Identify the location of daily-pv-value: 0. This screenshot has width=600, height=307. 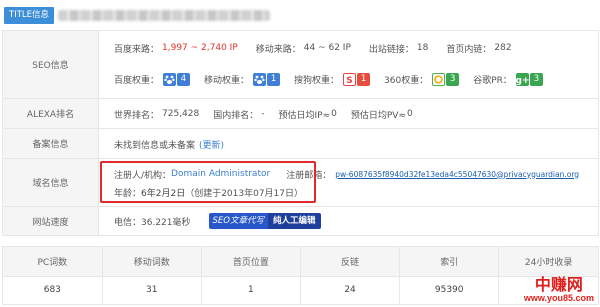
(410, 114).